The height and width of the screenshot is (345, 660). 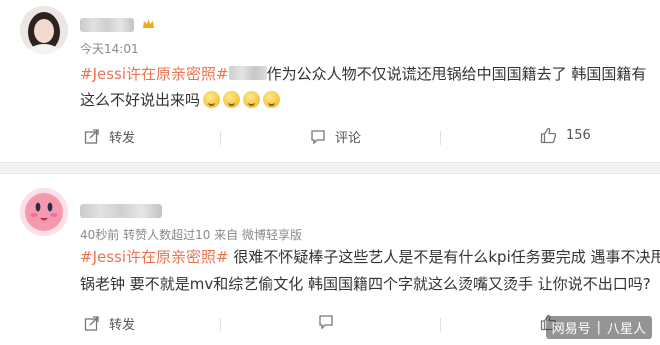 What do you see at coordinates (140, 100) in the screenshot?
I see `comment-text: 这么不好说出来吗` at bounding box center [140, 100].